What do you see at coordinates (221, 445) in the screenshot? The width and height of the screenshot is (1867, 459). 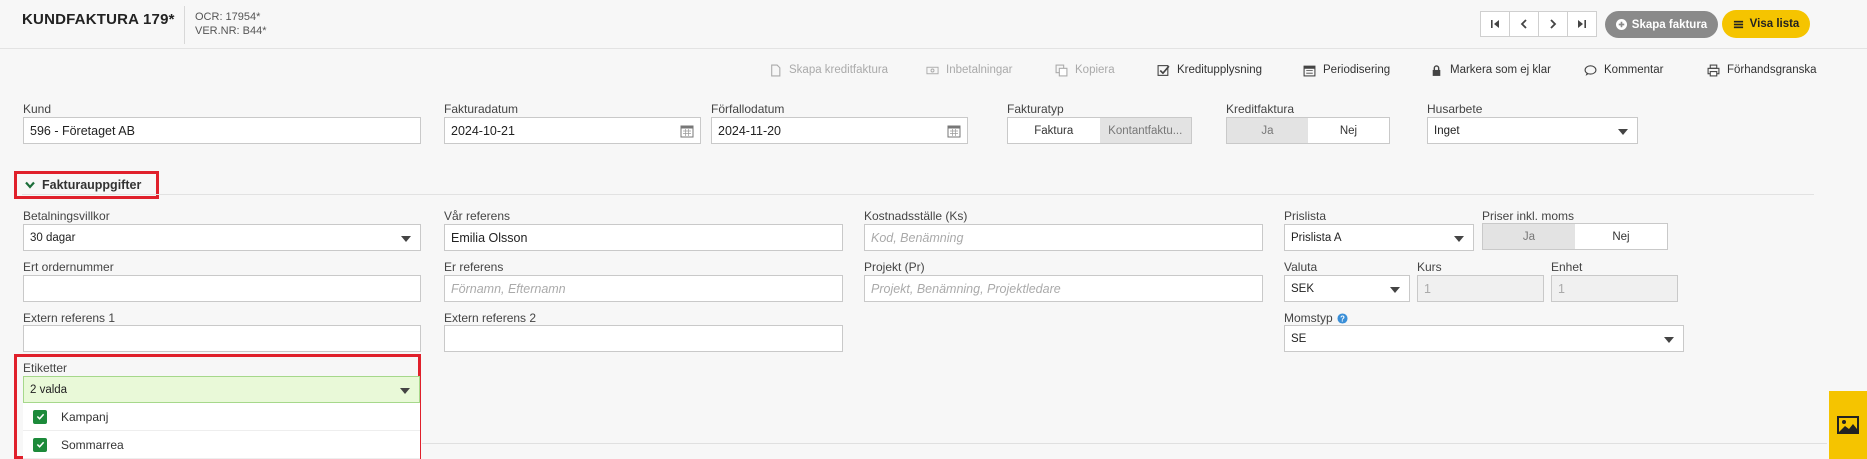 I see `tag-option-sommarrea: Sommarrea` at bounding box center [221, 445].